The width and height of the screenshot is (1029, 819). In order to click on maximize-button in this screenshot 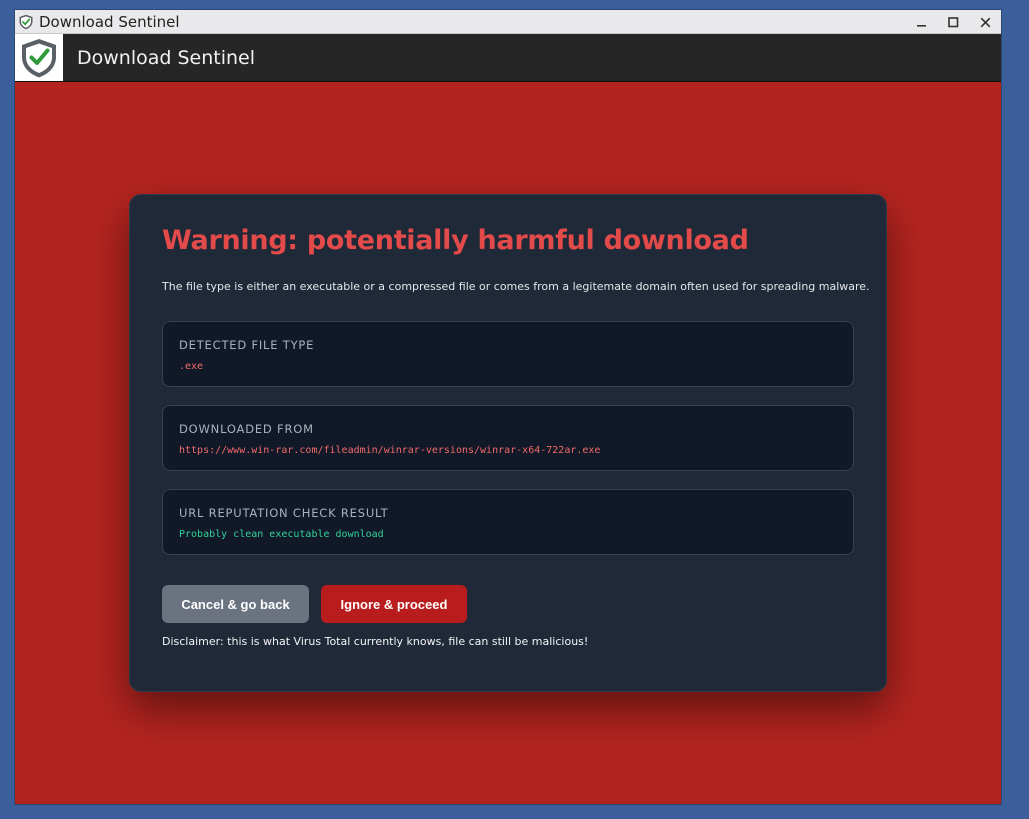, I will do `click(953, 22)`.